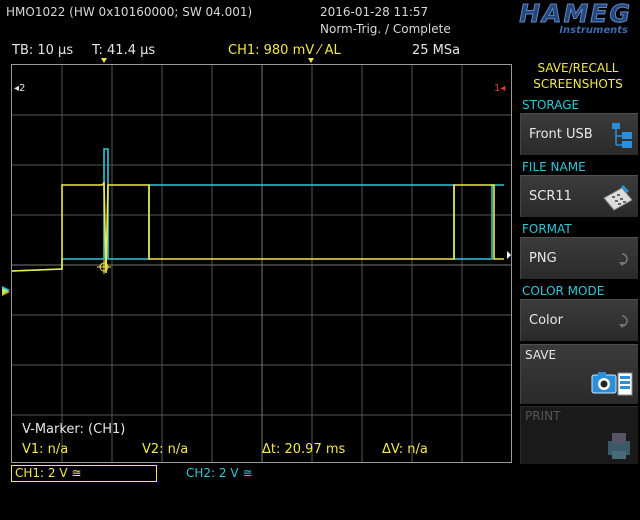  Describe the element at coordinates (547, 229) in the screenshot. I see `format-label: FORMAT` at that location.